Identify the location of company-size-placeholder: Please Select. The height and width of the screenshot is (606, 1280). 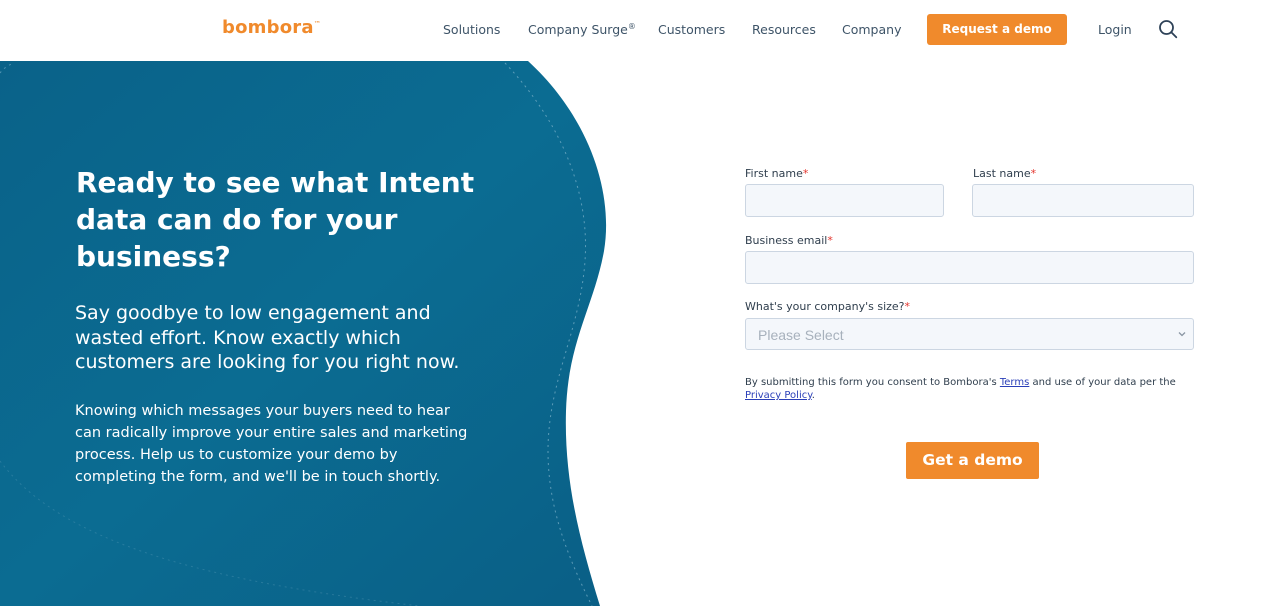
(801, 335).